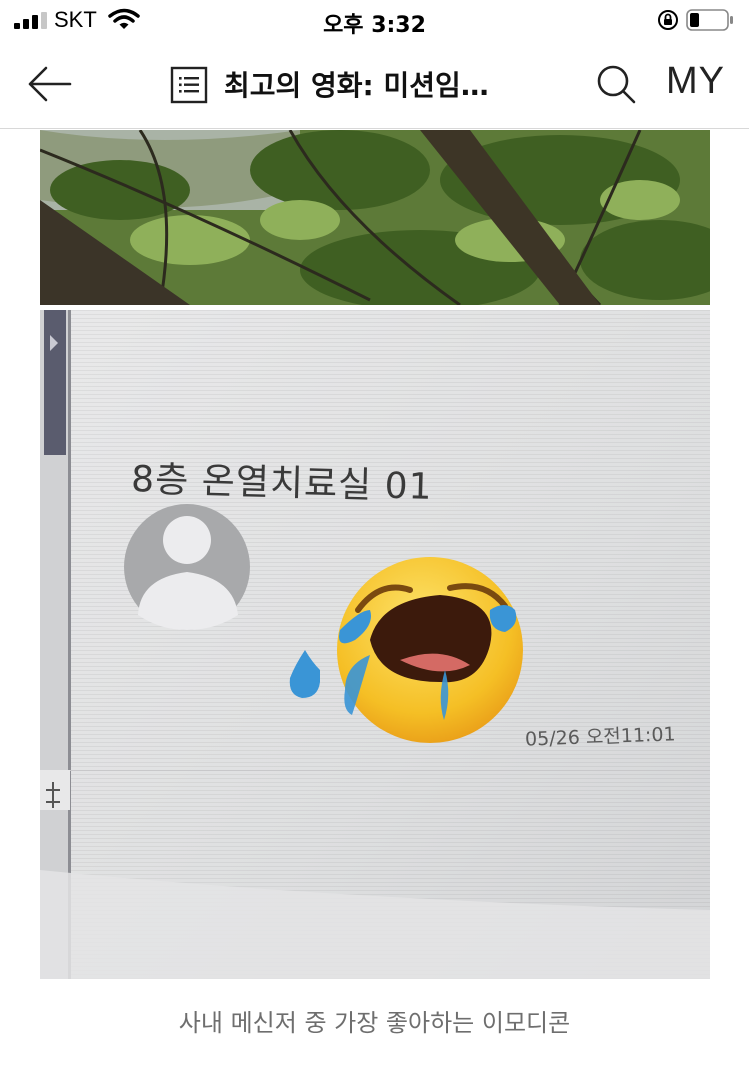 The image size is (749, 1067). I want to click on search-icon, so click(616, 84).